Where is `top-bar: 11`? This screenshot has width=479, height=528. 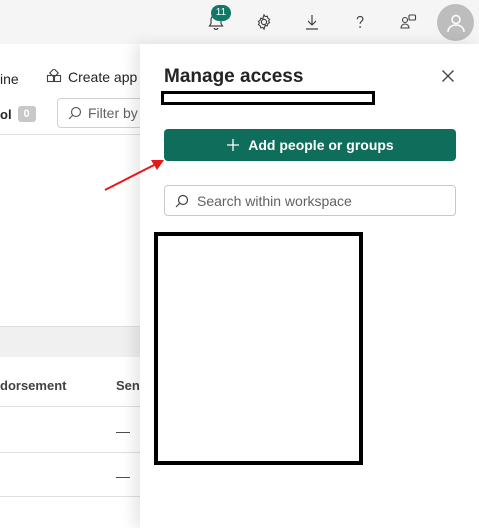
top-bar: 11 is located at coordinates (239, 22).